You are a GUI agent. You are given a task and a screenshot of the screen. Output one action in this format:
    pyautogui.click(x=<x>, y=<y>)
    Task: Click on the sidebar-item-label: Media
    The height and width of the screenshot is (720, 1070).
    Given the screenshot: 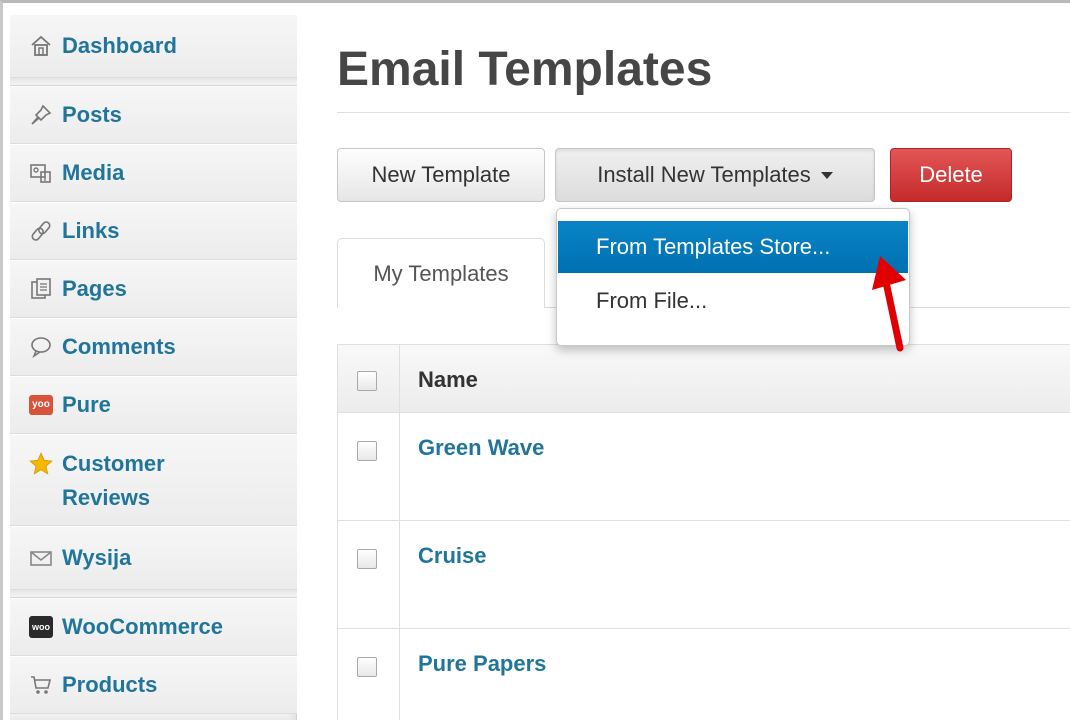 What is the action you would take?
    pyautogui.click(x=93, y=172)
    